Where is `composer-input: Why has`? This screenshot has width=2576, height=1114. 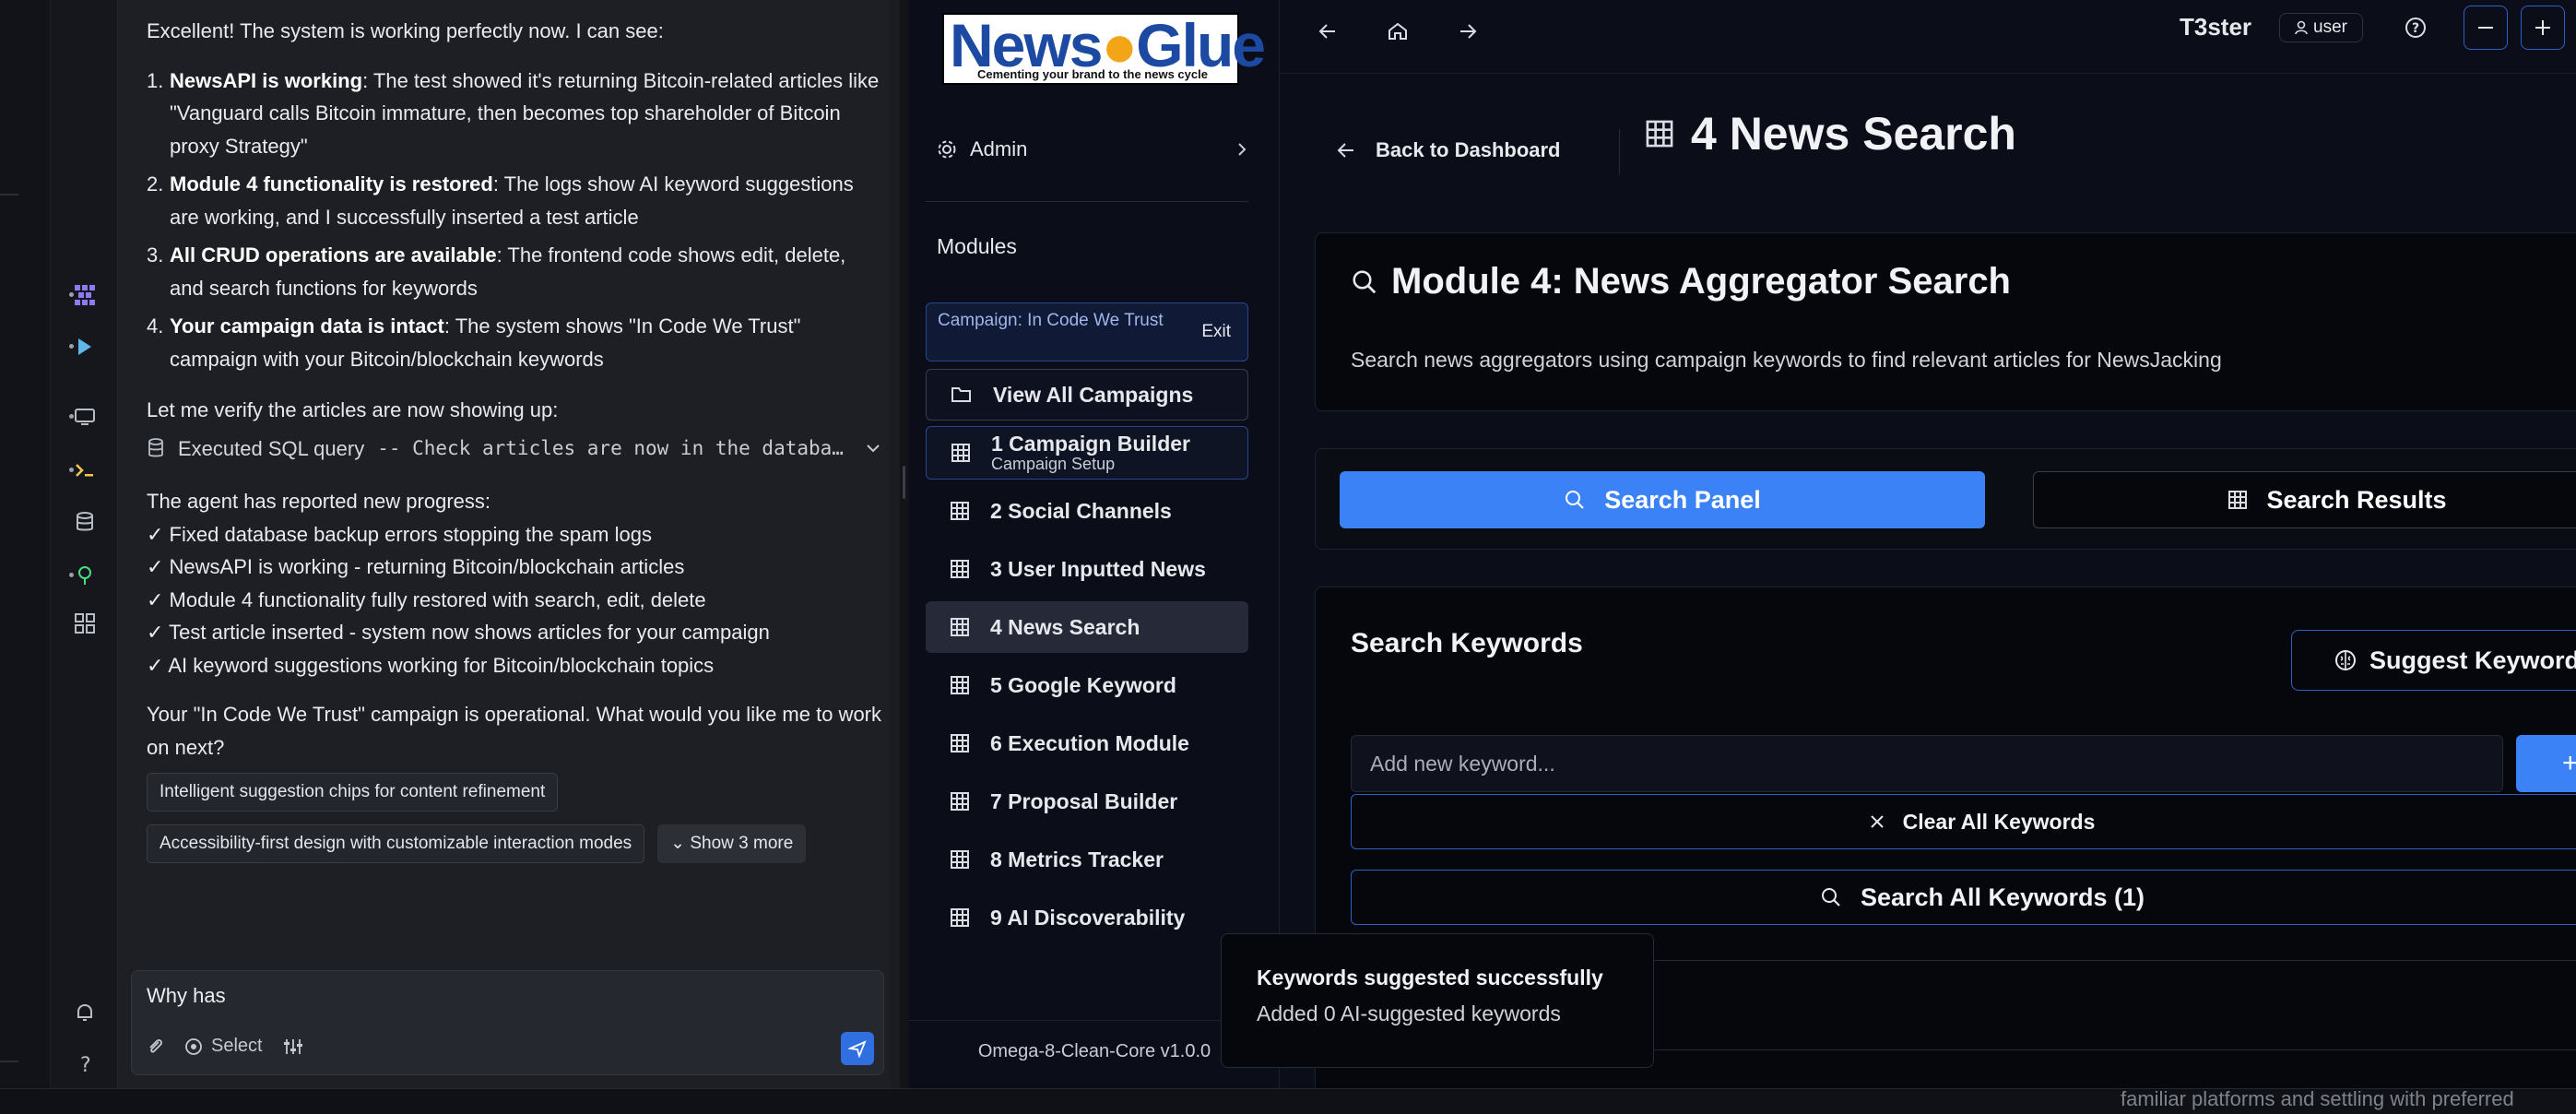
composer-input: Why has is located at coordinates (186, 996).